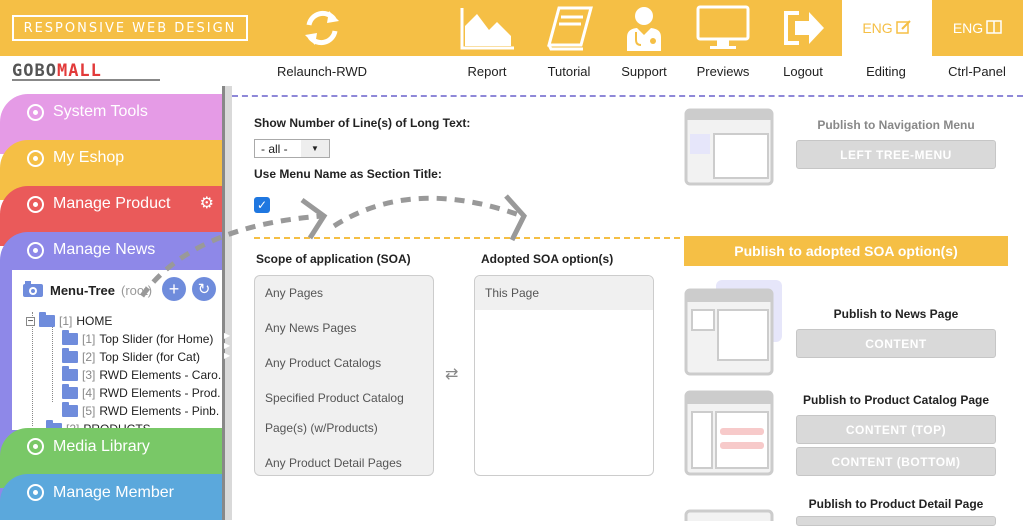  Describe the element at coordinates (896, 154) in the screenshot. I see `left-tree-menu-button: LEFT TREE-MENU` at that location.